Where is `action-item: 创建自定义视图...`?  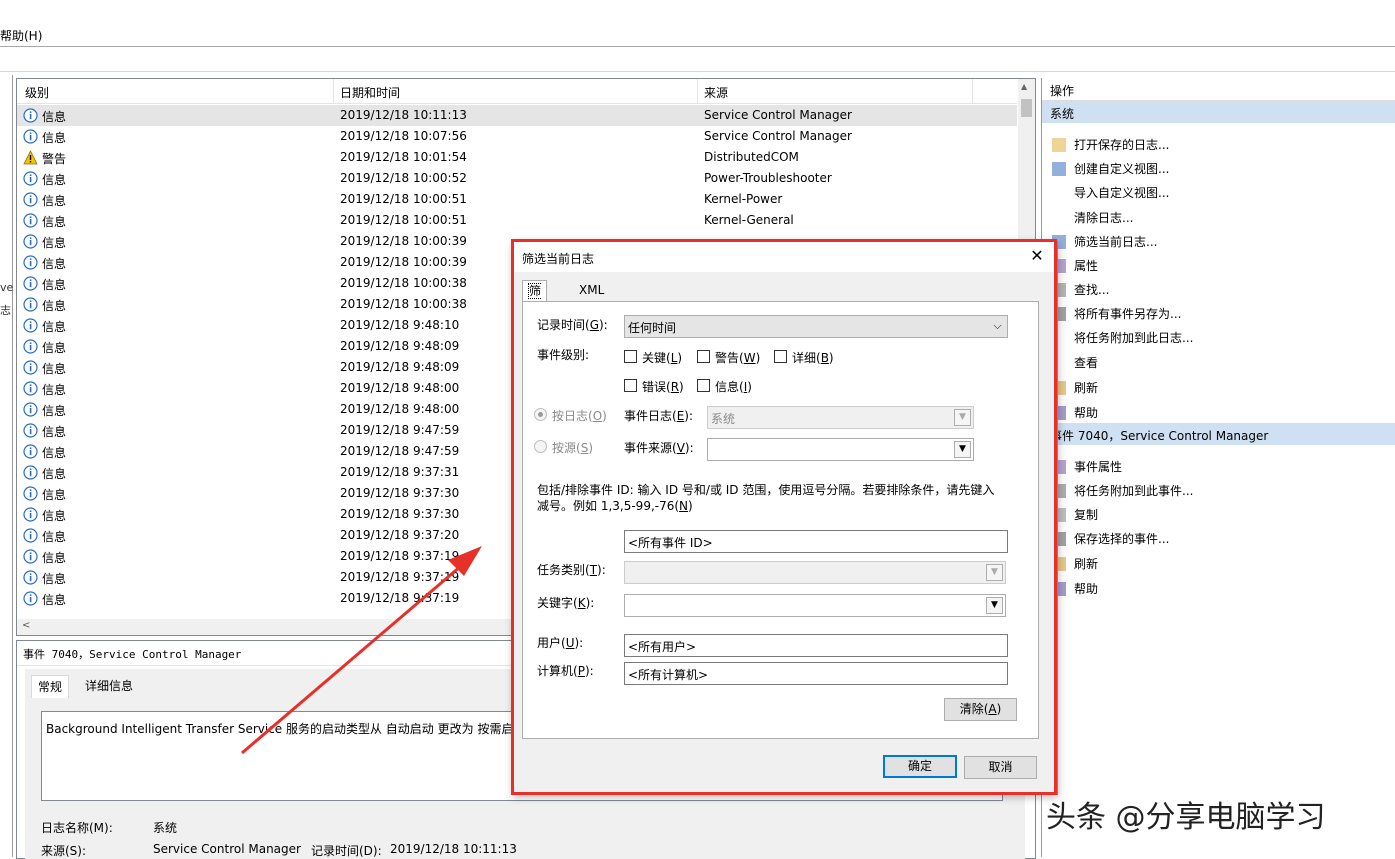
action-item: 创建自定义视图... is located at coordinates (1121, 168).